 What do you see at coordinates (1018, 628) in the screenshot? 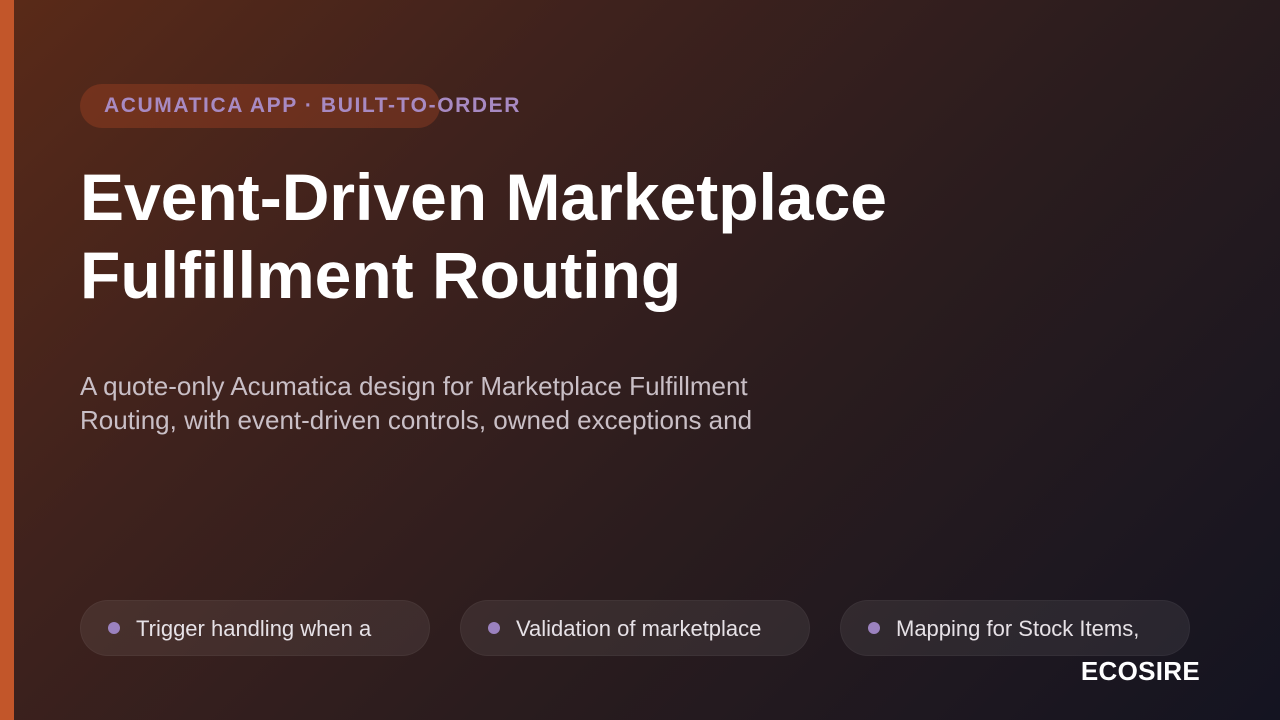
I see `feature-chip-label: Mapping for Stock Items,` at bounding box center [1018, 628].